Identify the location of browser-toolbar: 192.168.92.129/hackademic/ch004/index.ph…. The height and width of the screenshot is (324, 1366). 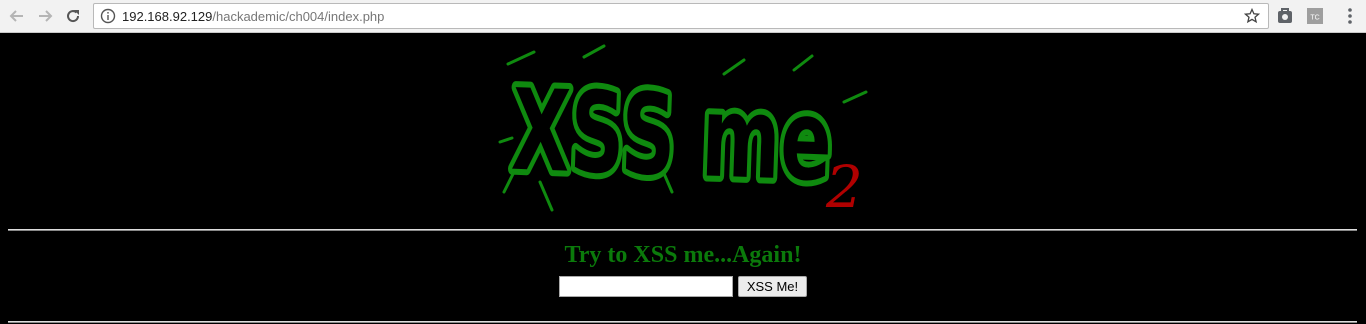
(683, 16).